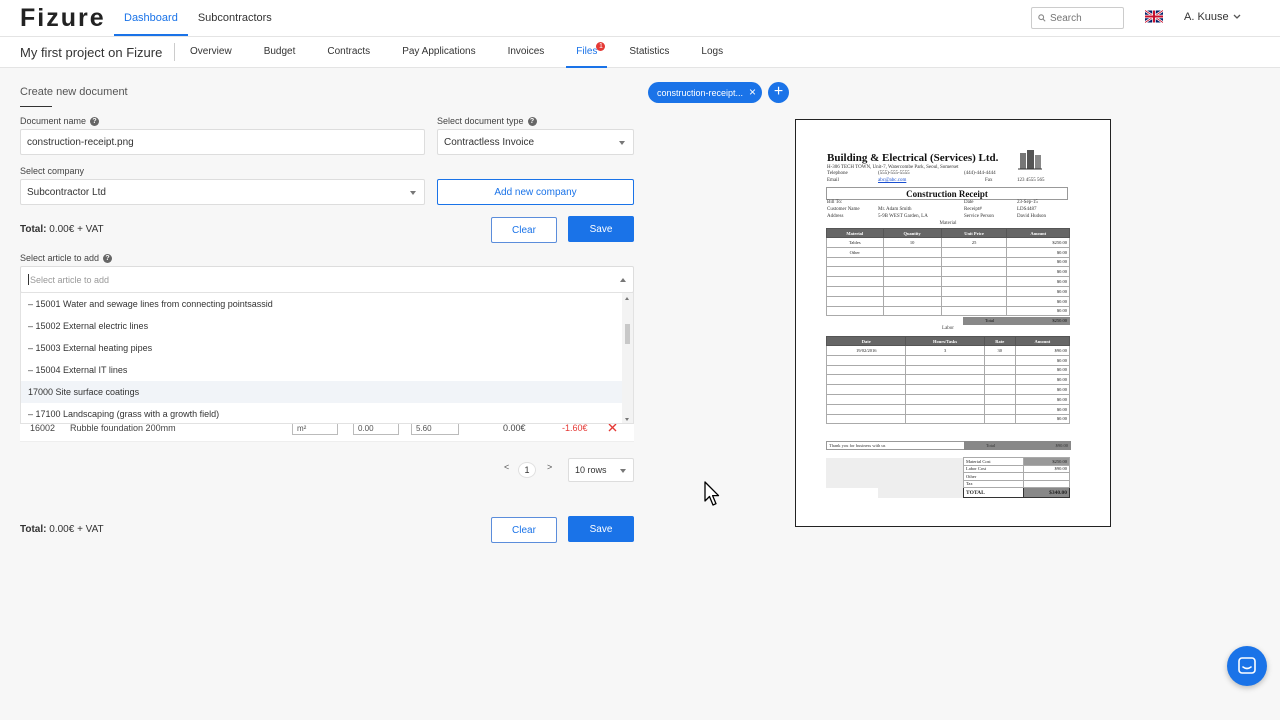 This screenshot has height=720, width=1280. I want to click on table-cell: $250.00, so click(1038, 242).